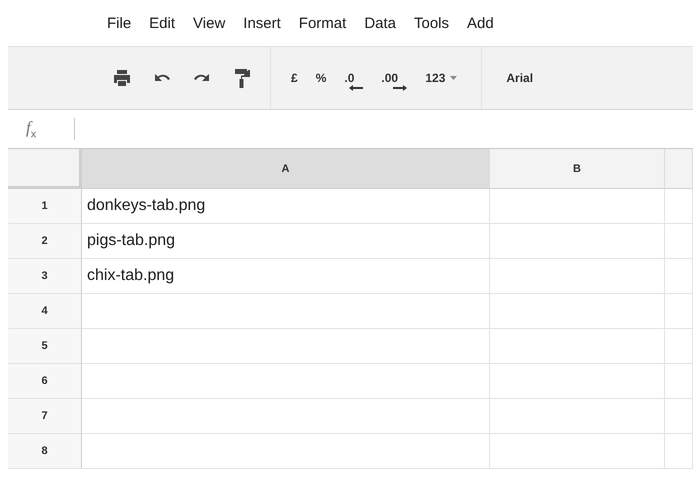 Image resolution: width=693 pixels, height=479 pixels. I want to click on row-header: 4, so click(45, 311).